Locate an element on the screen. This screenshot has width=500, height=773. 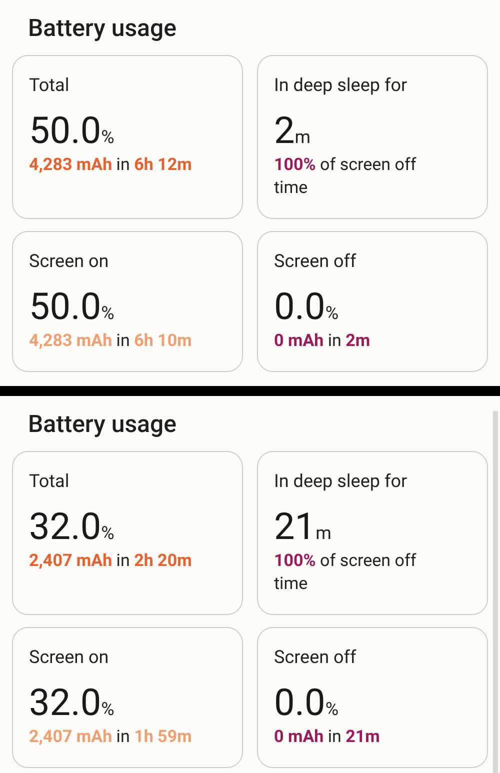
stat-value: 2 is located at coordinates (284, 132).